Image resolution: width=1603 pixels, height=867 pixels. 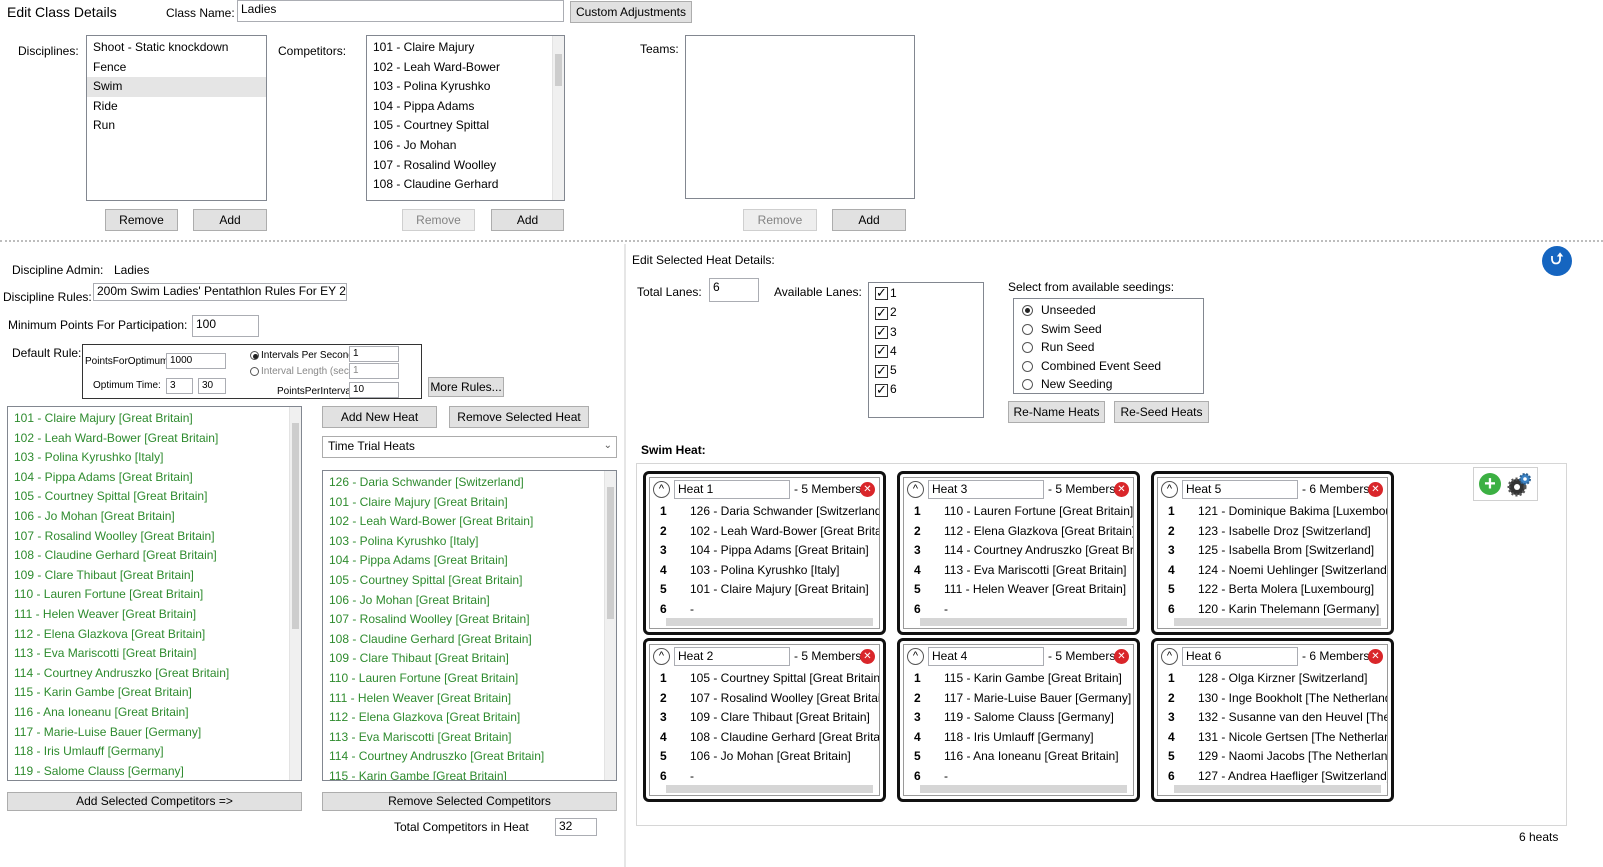 I want to click on list-item: 103 - Polina Kyrushko [Italy], so click(x=154, y=458).